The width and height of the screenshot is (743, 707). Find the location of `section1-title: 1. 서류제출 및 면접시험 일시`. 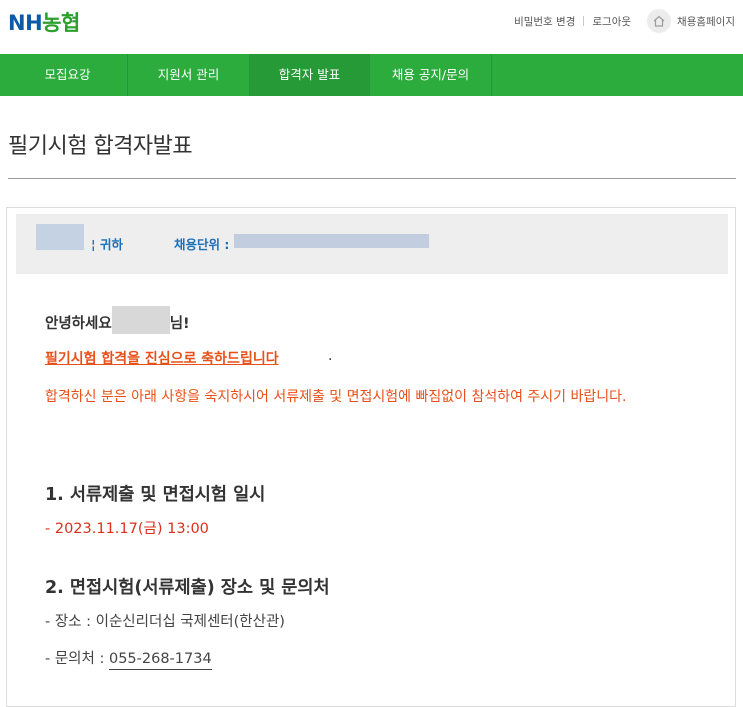

section1-title: 1. 서류제출 및 면접시험 일시 is located at coordinates (155, 495).